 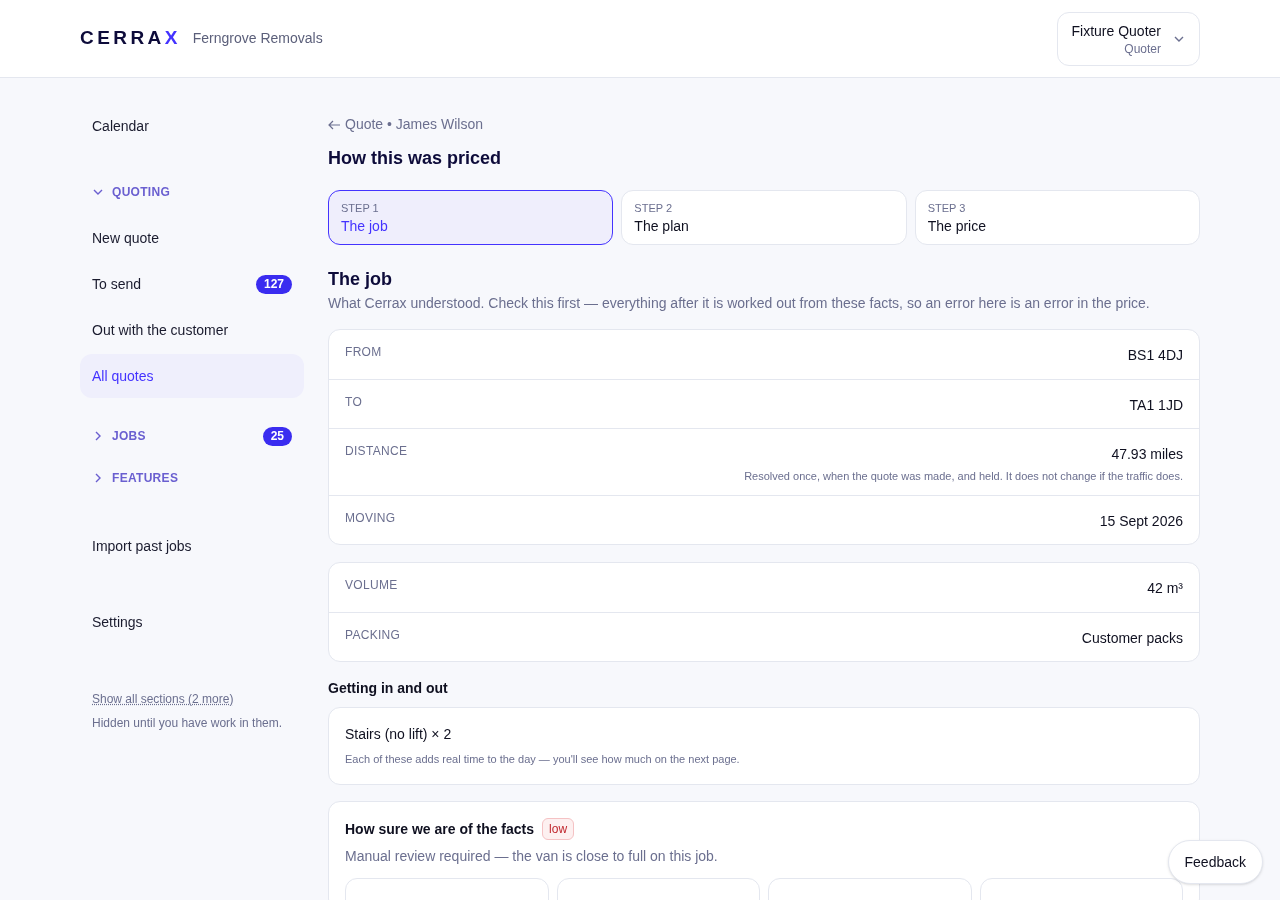 What do you see at coordinates (192, 126) in the screenshot?
I see `sidebar-item: Calendar` at bounding box center [192, 126].